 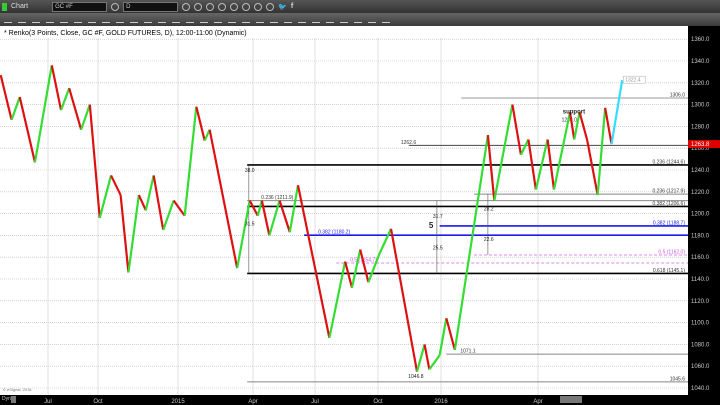 What do you see at coordinates (344, 19) in the screenshot?
I see `panel-tool-icon` at bounding box center [344, 19].